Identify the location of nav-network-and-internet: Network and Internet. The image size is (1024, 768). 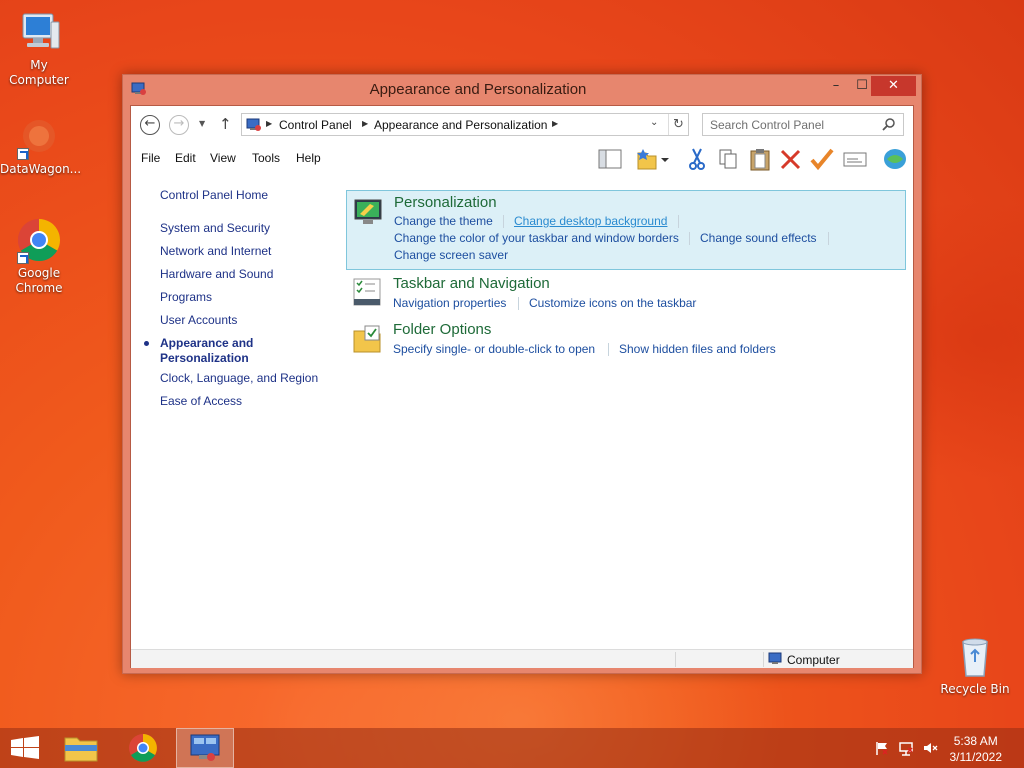
(215, 251).